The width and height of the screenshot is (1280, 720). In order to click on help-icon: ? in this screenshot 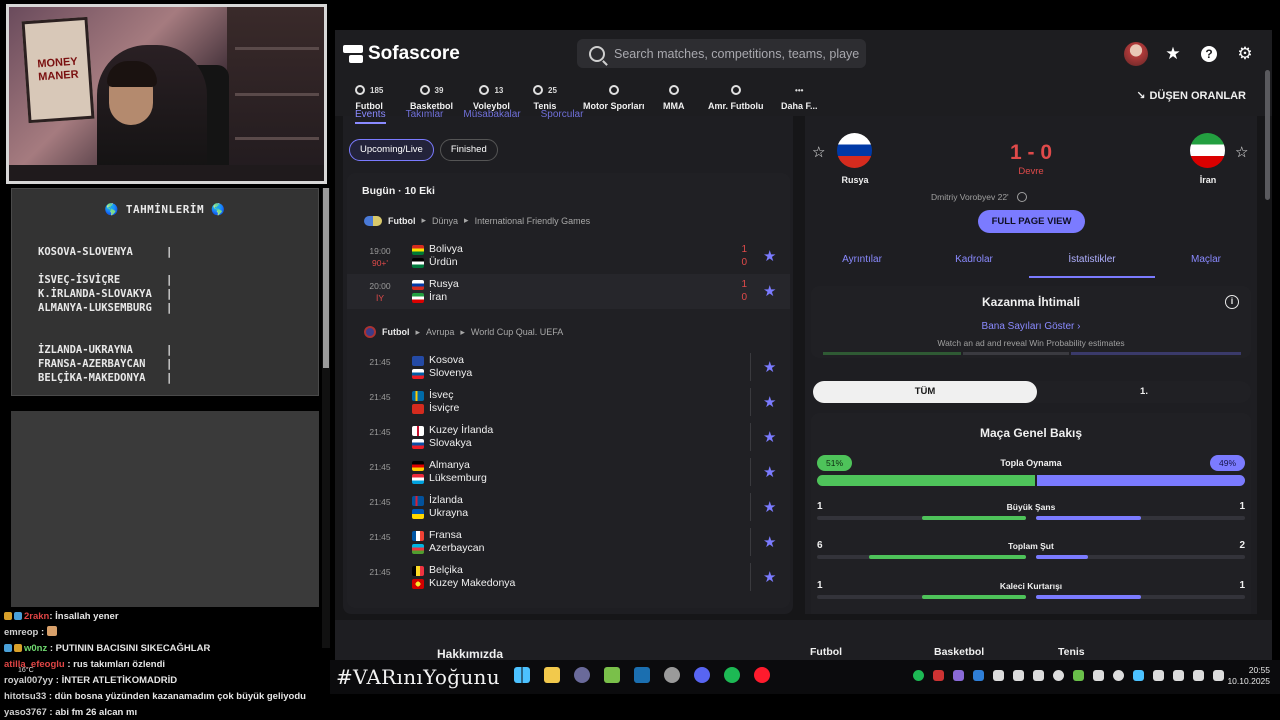, I will do `click(1209, 54)`.